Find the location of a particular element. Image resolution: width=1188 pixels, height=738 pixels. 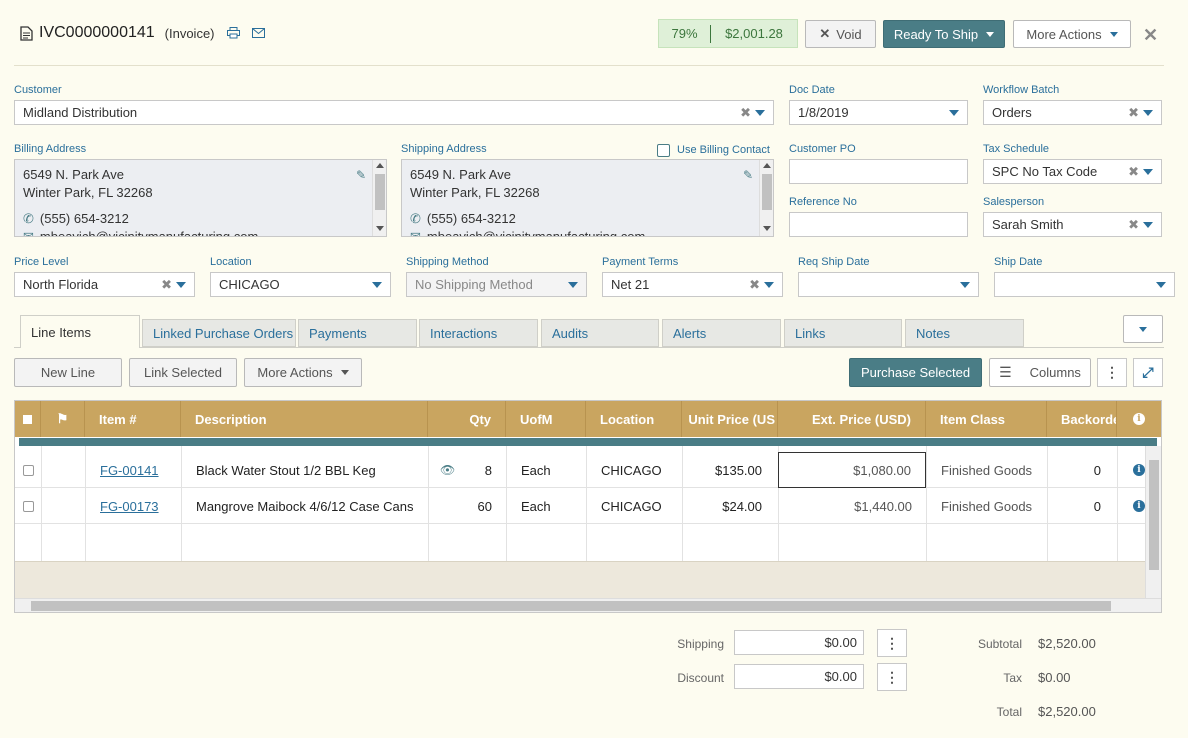

item-link: FG-00141 is located at coordinates (129, 470).